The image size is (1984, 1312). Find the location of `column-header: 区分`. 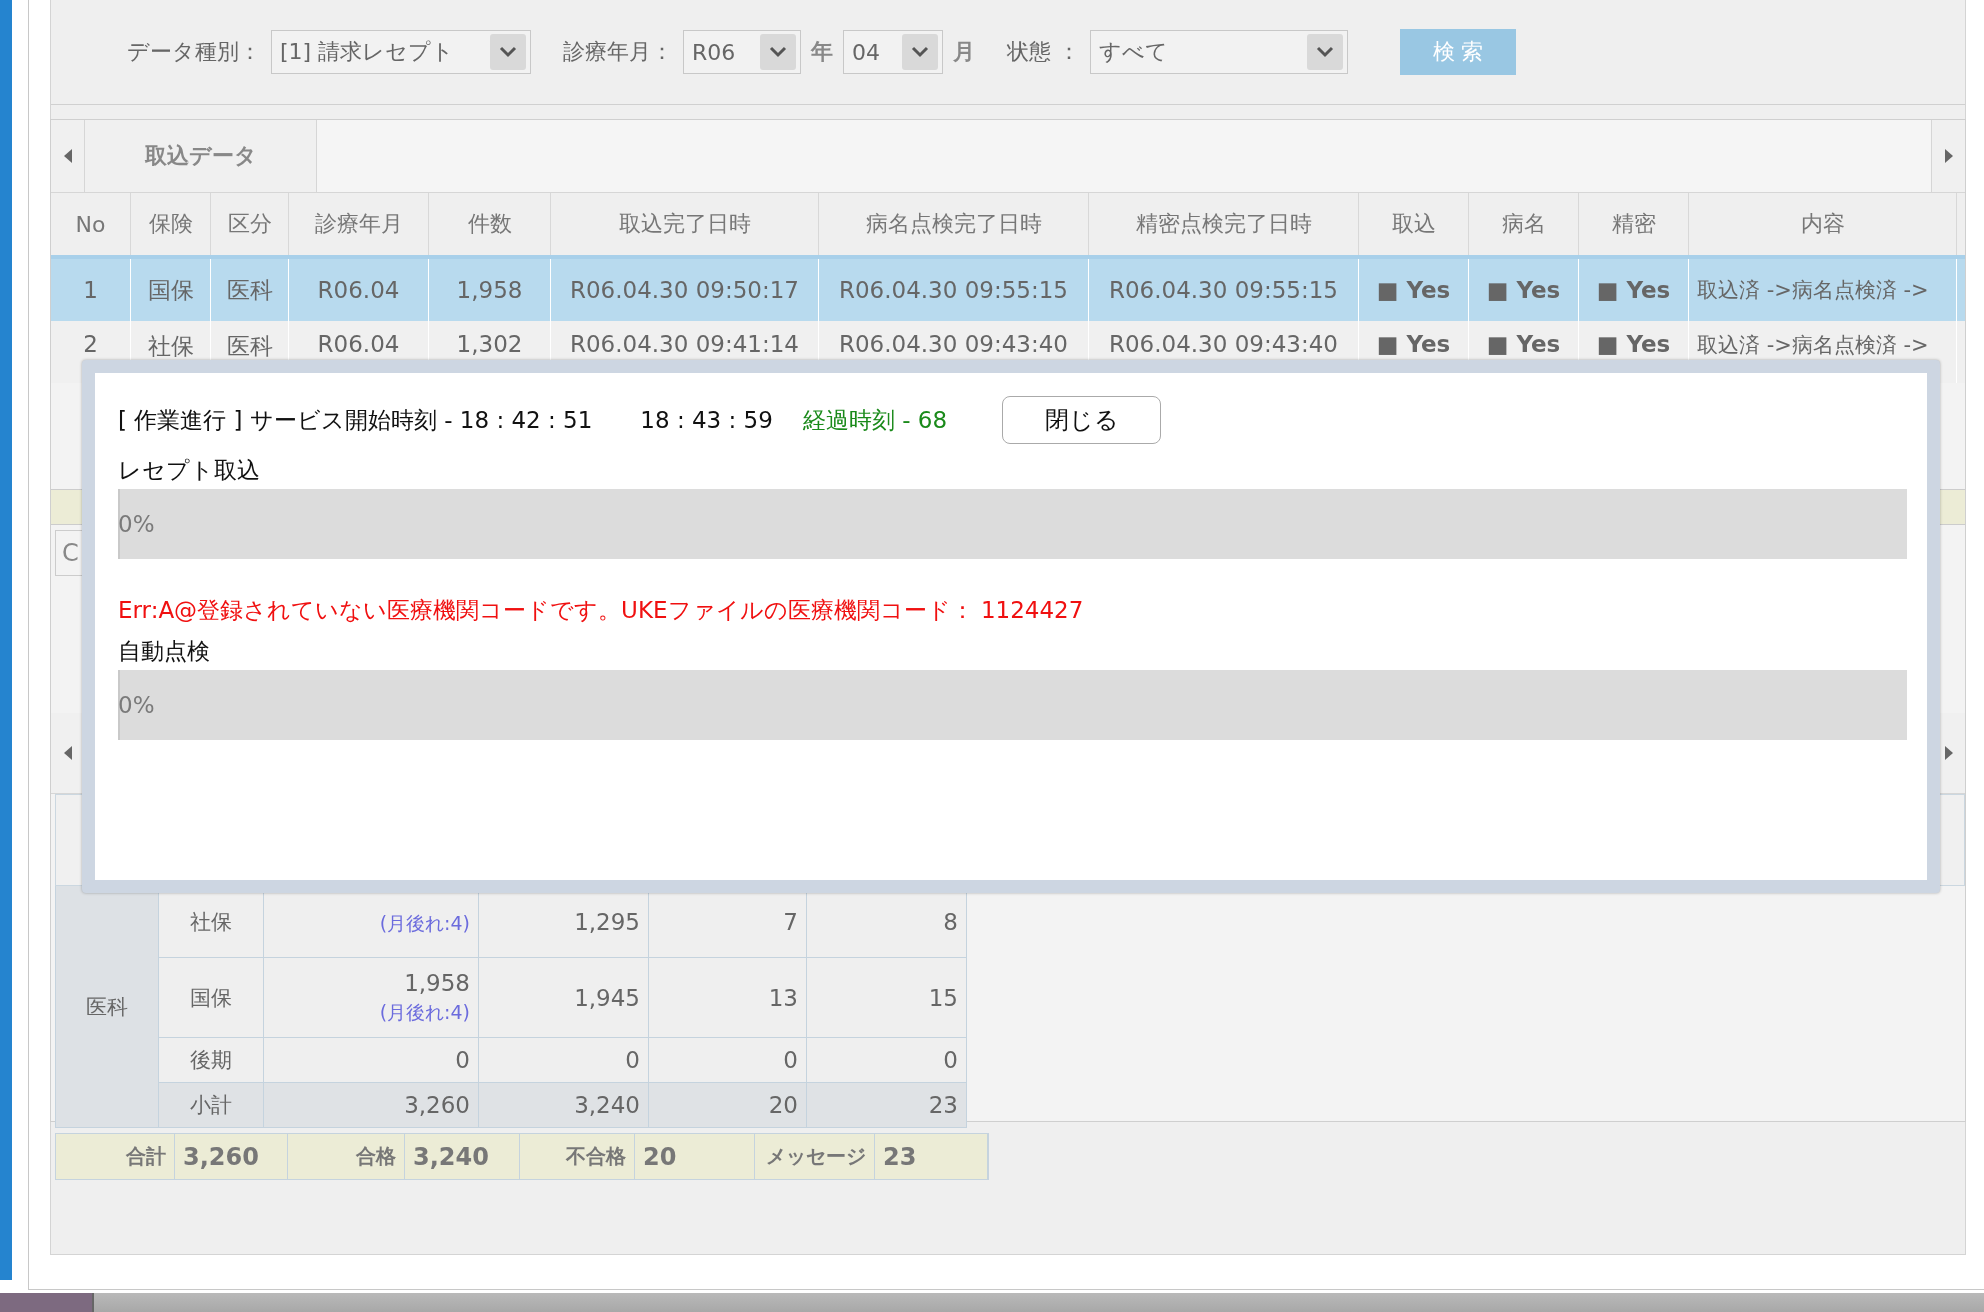

column-header: 区分 is located at coordinates (250, 224).